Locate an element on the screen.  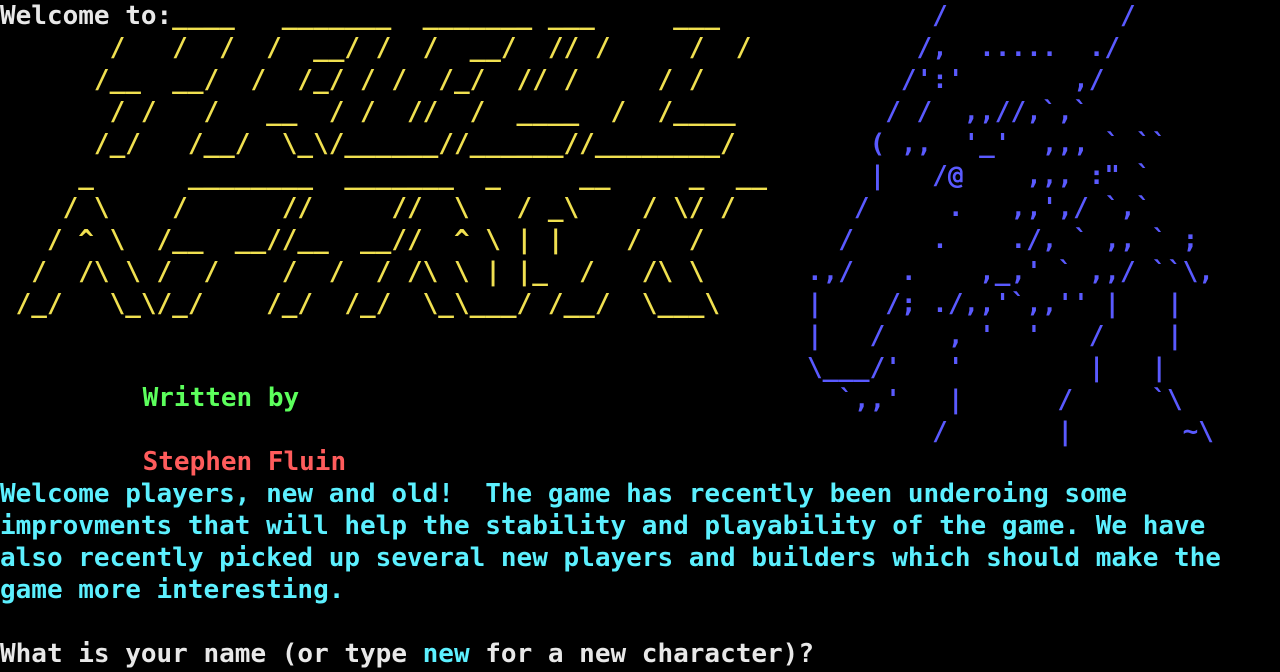
prompt-text-before: What is your name (or type is located at coordinates (211, 654).